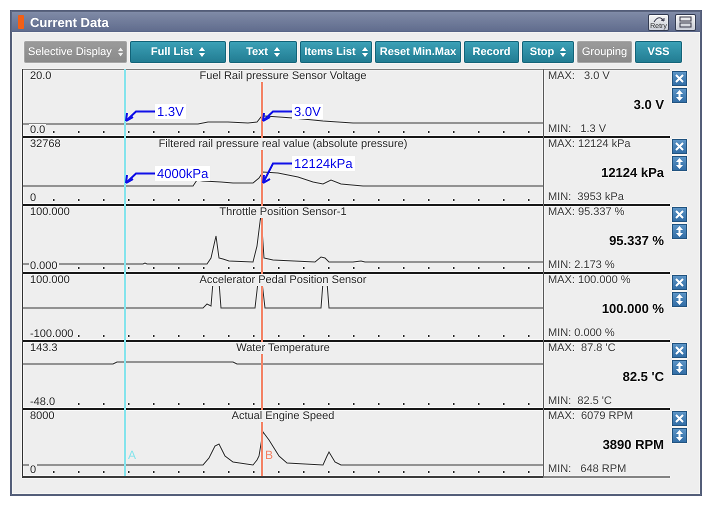 The width and height of the screenshot is (712, 506). What do you see at coordinates (283, 144) in the screenshot?
I see `channel-title: Filtered rail pressure real value (absolute pressure)` at bounding box center [283, 144].